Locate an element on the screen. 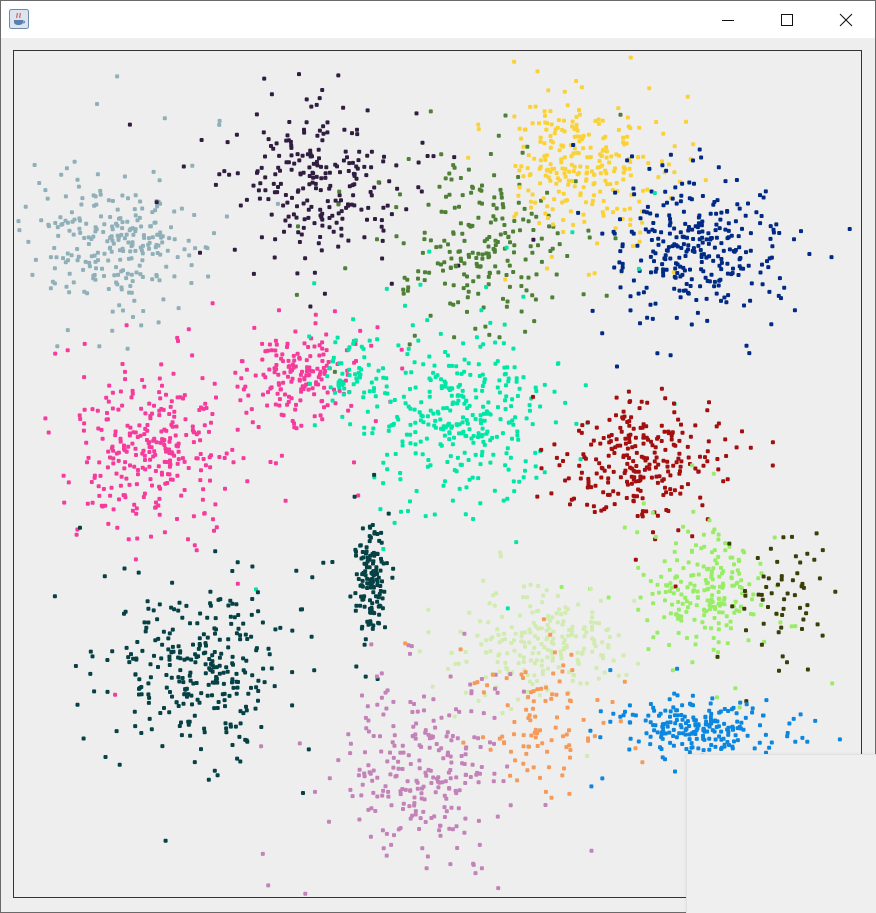 The image size is (876, 913). java-cup-icon is located at coordinates (19, 19).